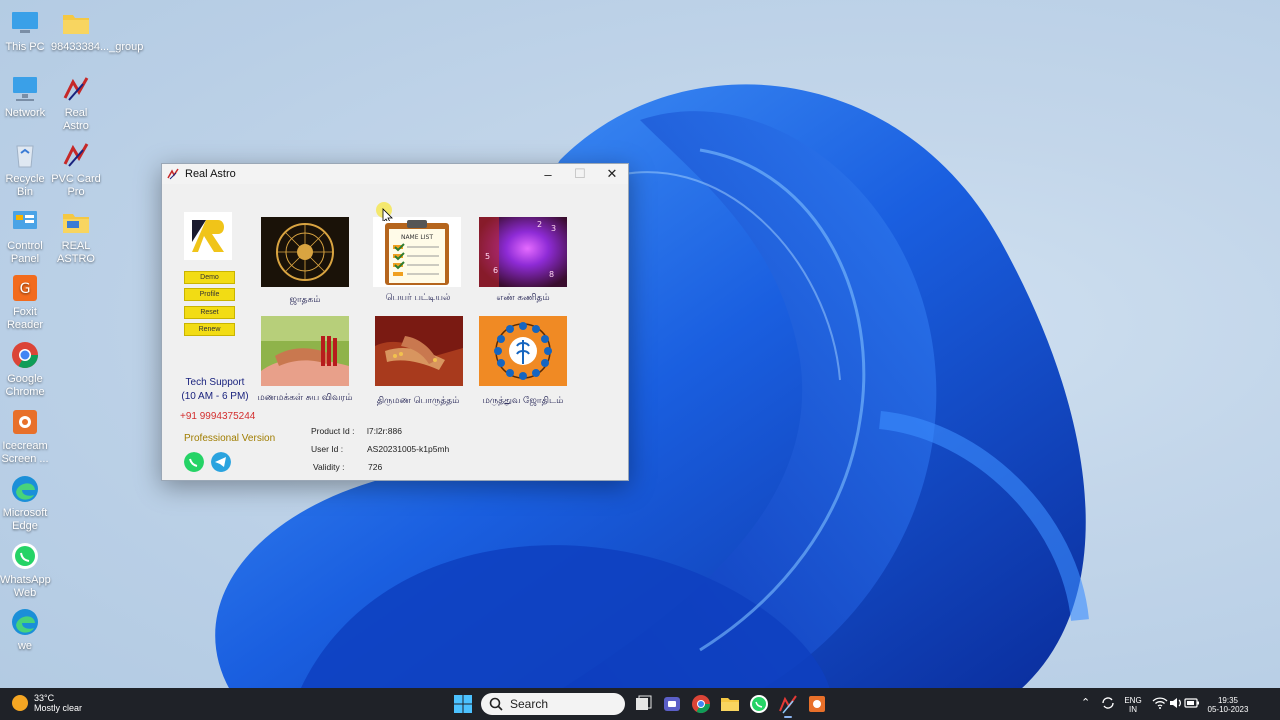 The height and width of the screenshot is (720, 1280). Describe the element at coordinates (463, 704) in the screenshot. I see `start-icon` at that location.